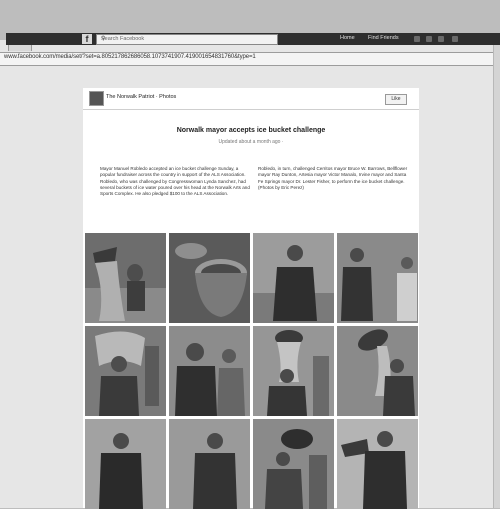 The width and height of the screenshot is (500, 509). I want to click on settings-icon, so click(455, 39).